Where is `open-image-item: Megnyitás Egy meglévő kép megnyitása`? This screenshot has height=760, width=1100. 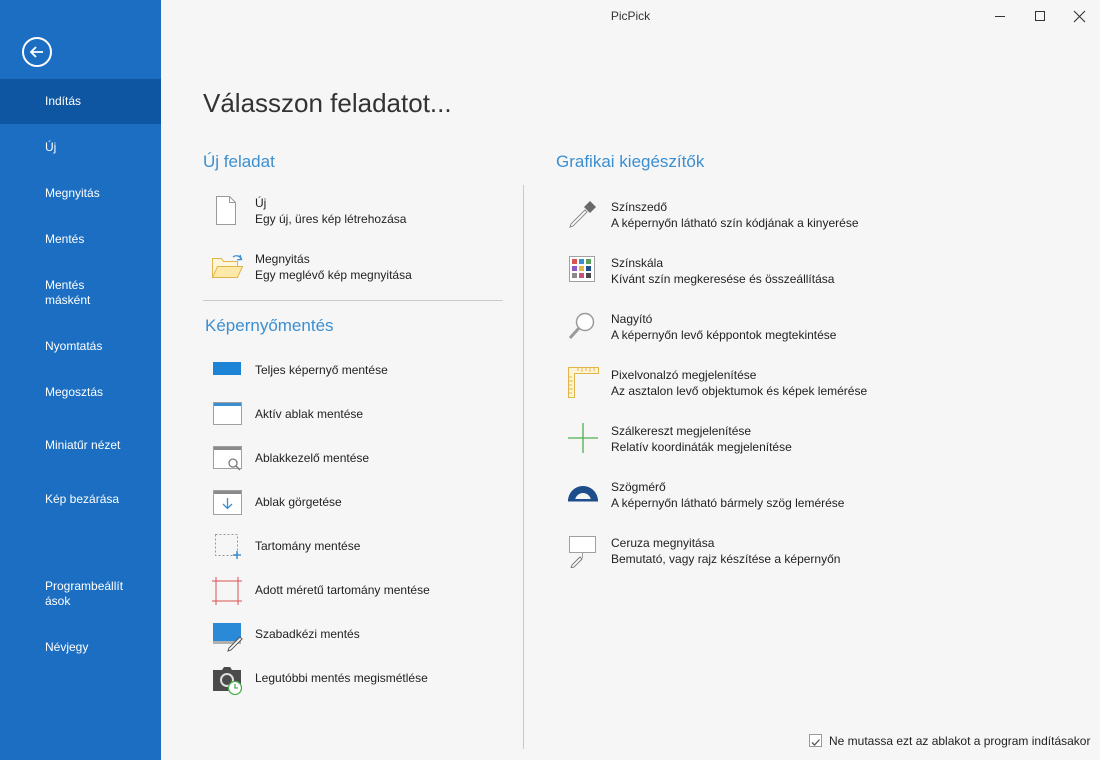 open-image-item: Megnyitás Egy meglévő kép megnyitása is located at coordinates (356, 270).